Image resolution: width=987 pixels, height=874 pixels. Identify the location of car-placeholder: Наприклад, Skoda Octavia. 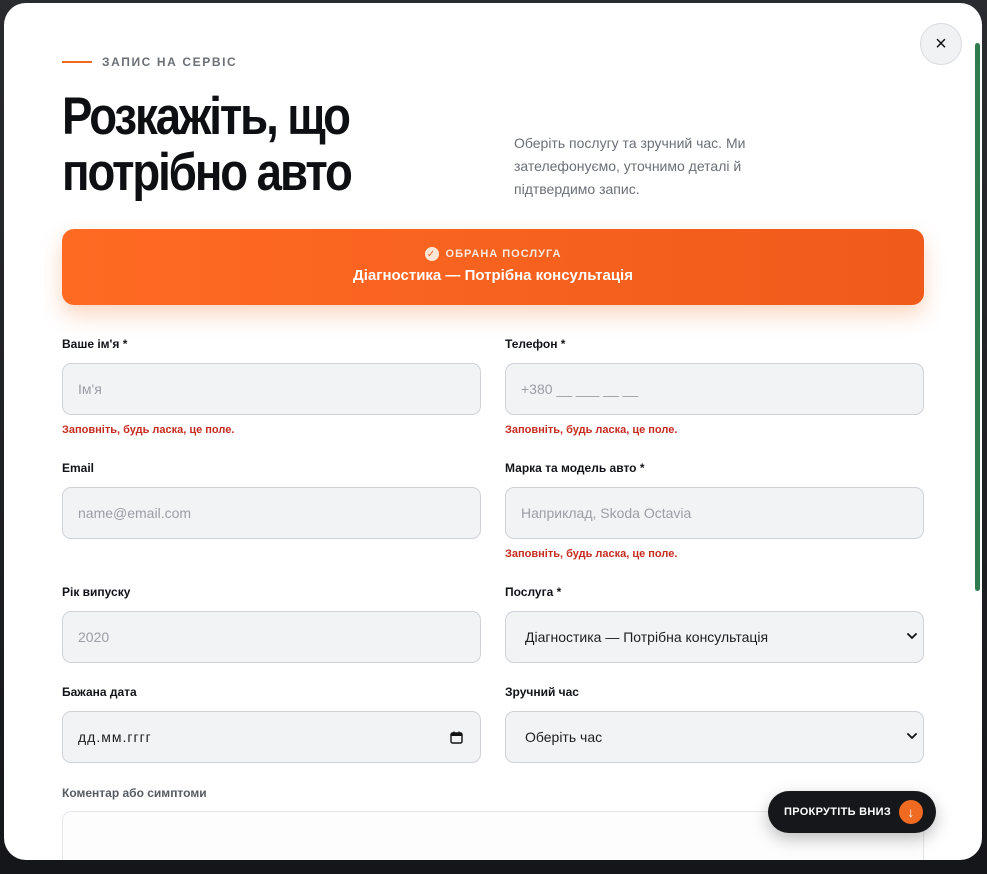
(606, 513).